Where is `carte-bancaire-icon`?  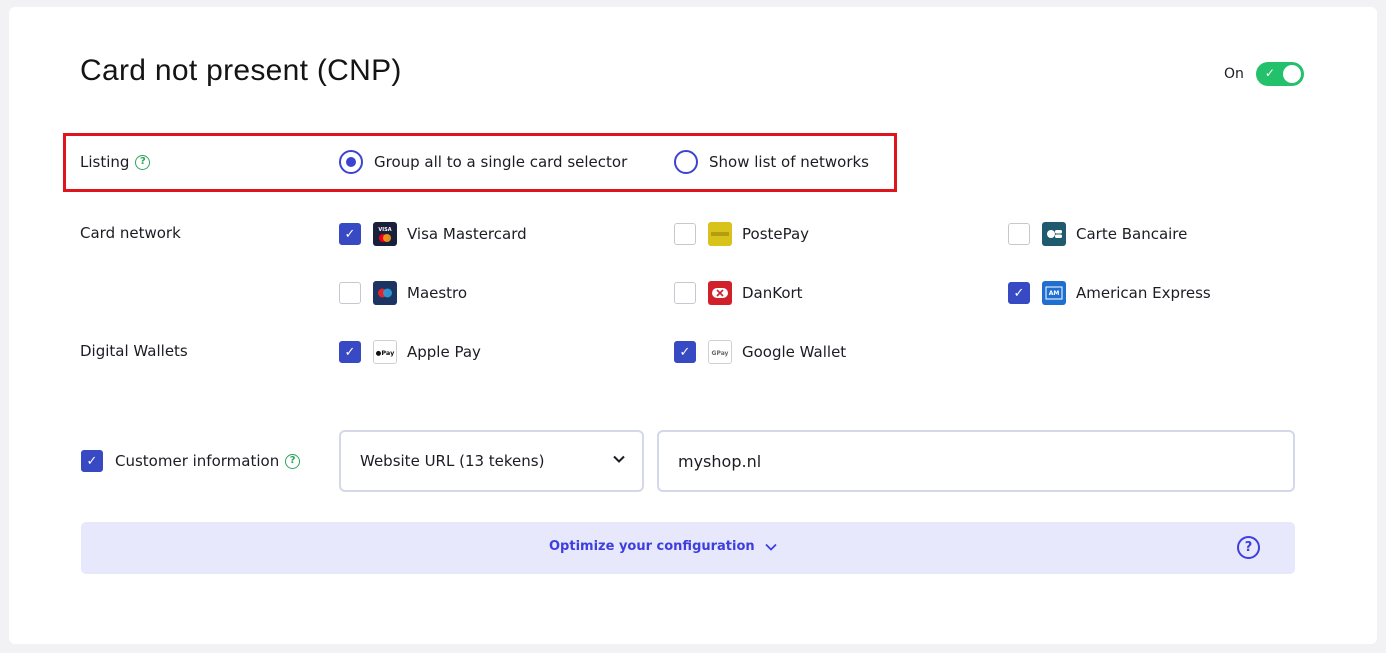 carte-bancaire-icon is located at coordinates (1054, 234).